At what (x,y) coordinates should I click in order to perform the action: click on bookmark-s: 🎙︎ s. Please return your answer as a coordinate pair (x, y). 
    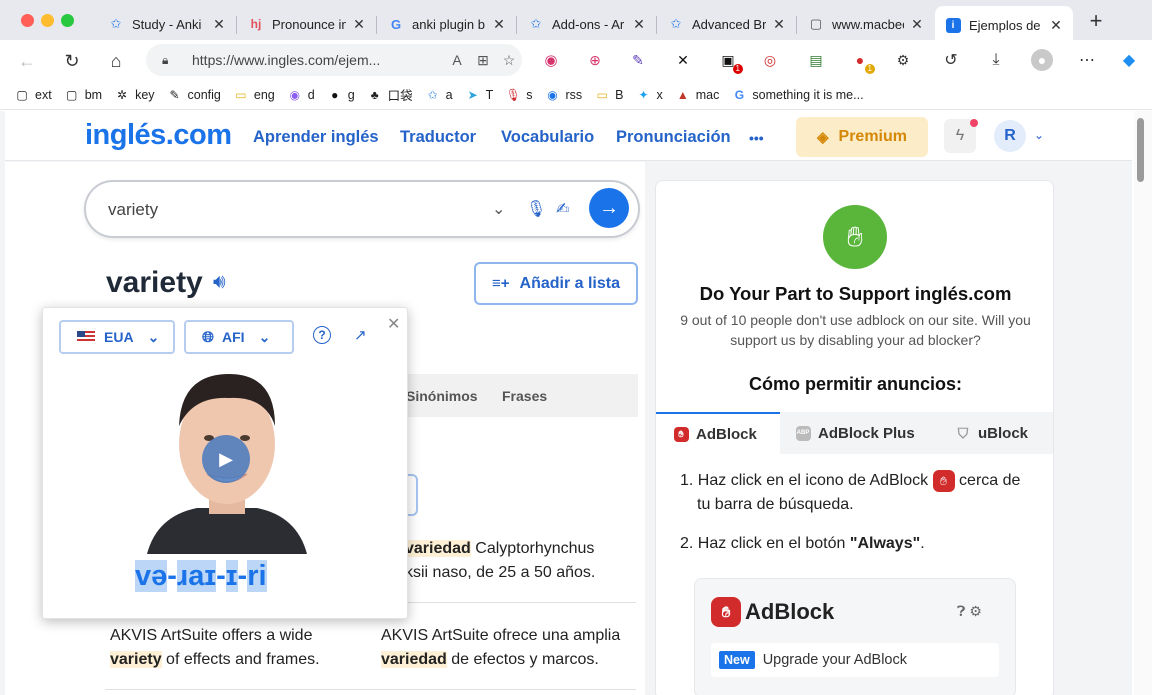
    Looking at the image, I should click on (519, 95).